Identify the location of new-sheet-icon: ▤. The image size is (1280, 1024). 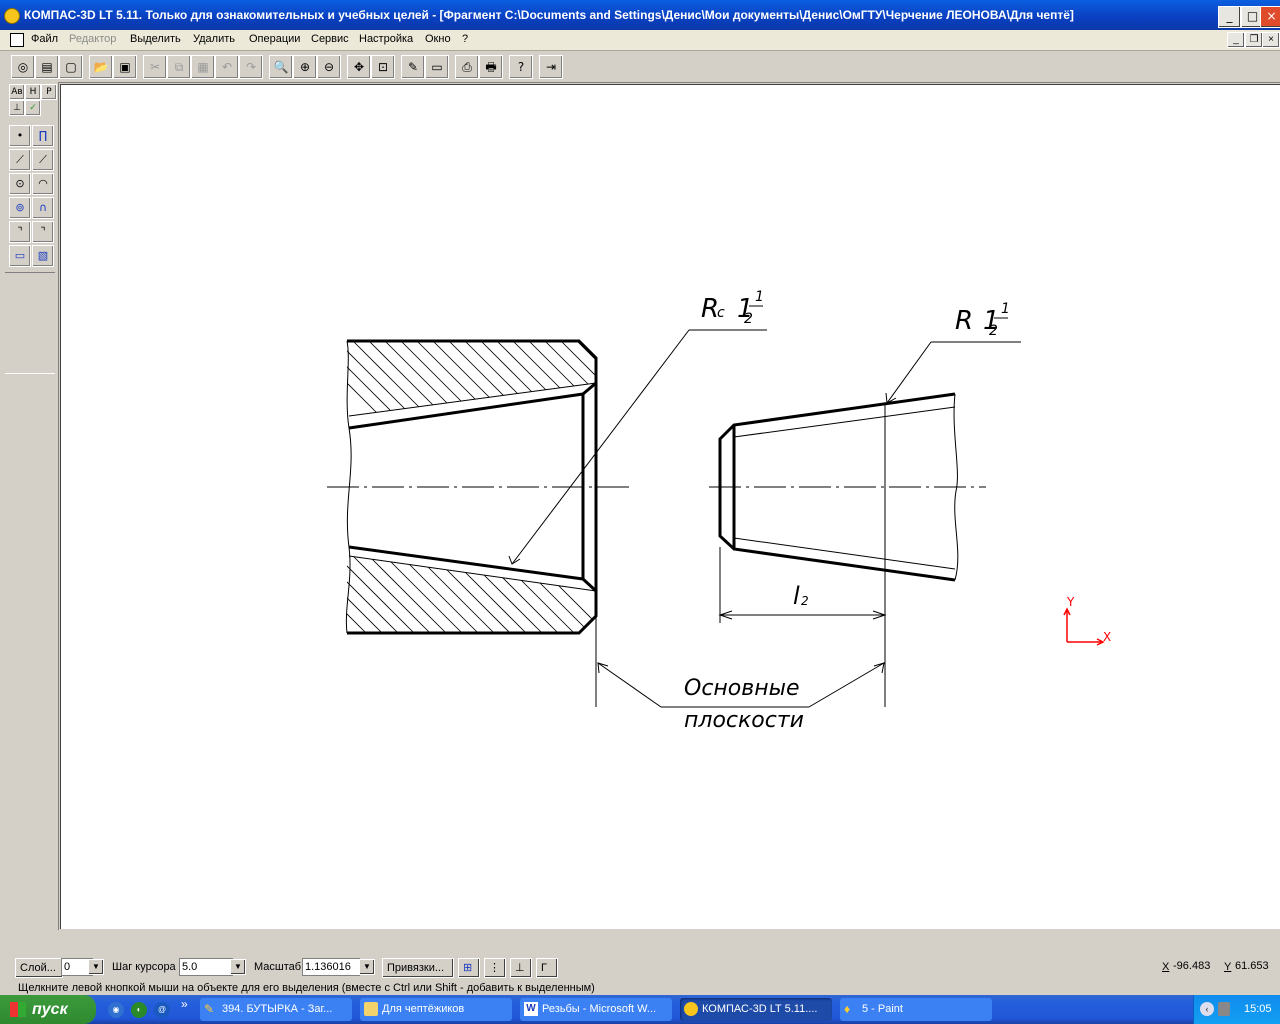
(47, 67).